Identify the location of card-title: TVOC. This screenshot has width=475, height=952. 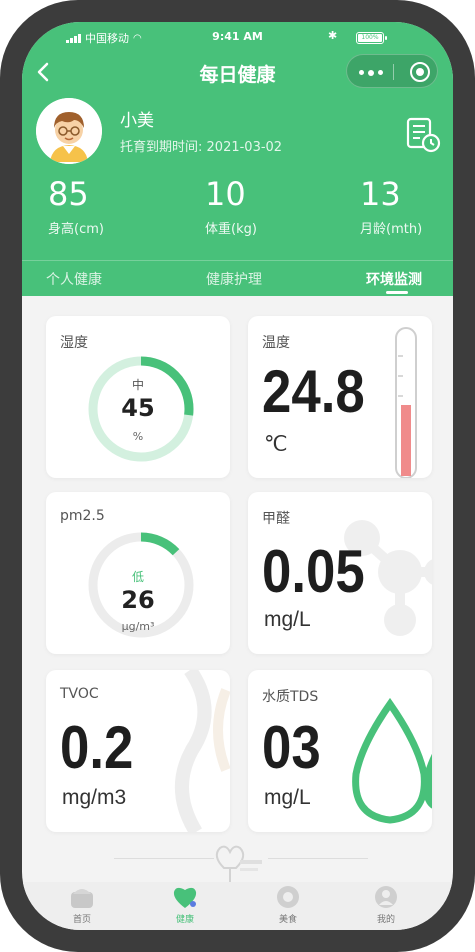
(79, 694).